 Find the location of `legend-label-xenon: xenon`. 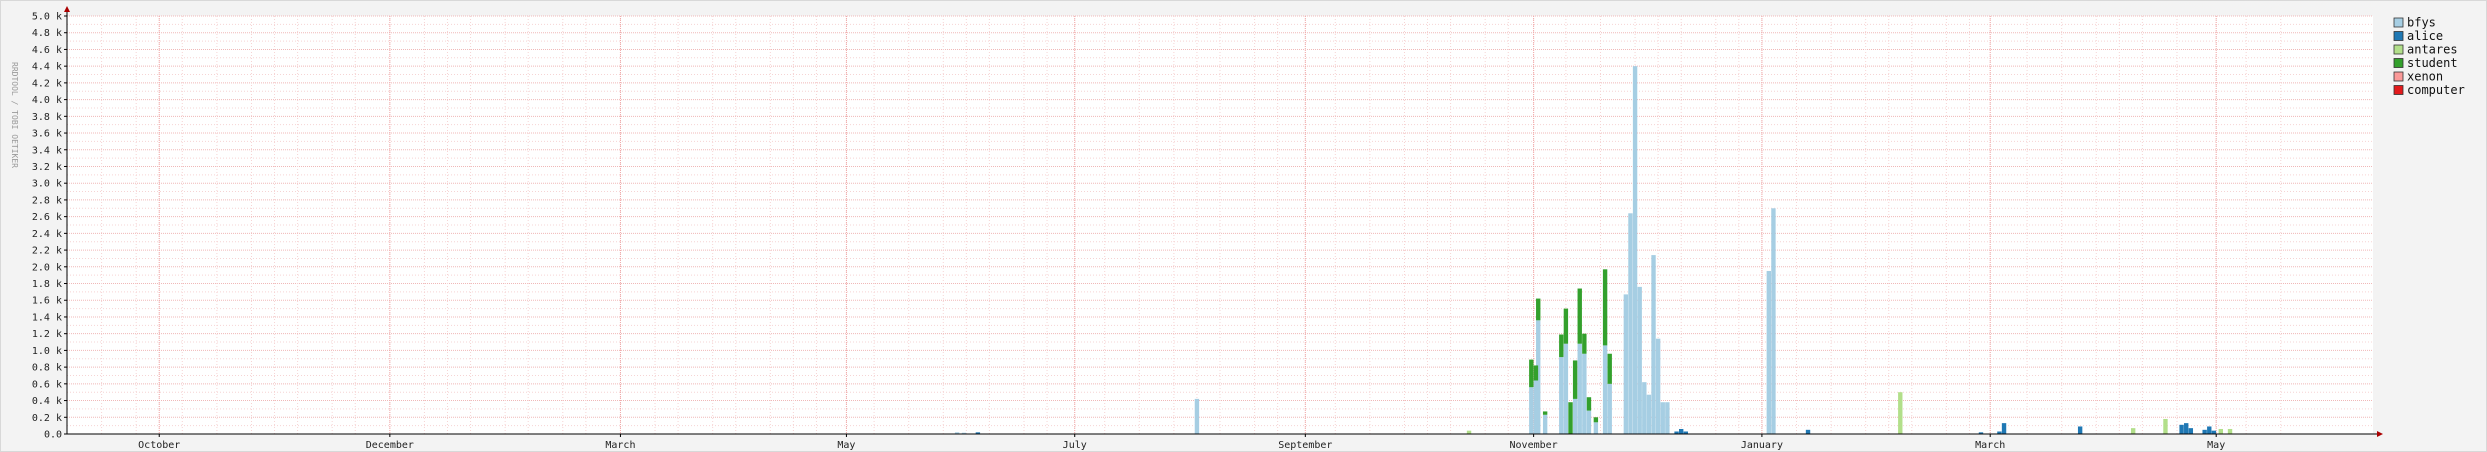

legend-label-xenon: xenon is located at coordinates (2425, 77).